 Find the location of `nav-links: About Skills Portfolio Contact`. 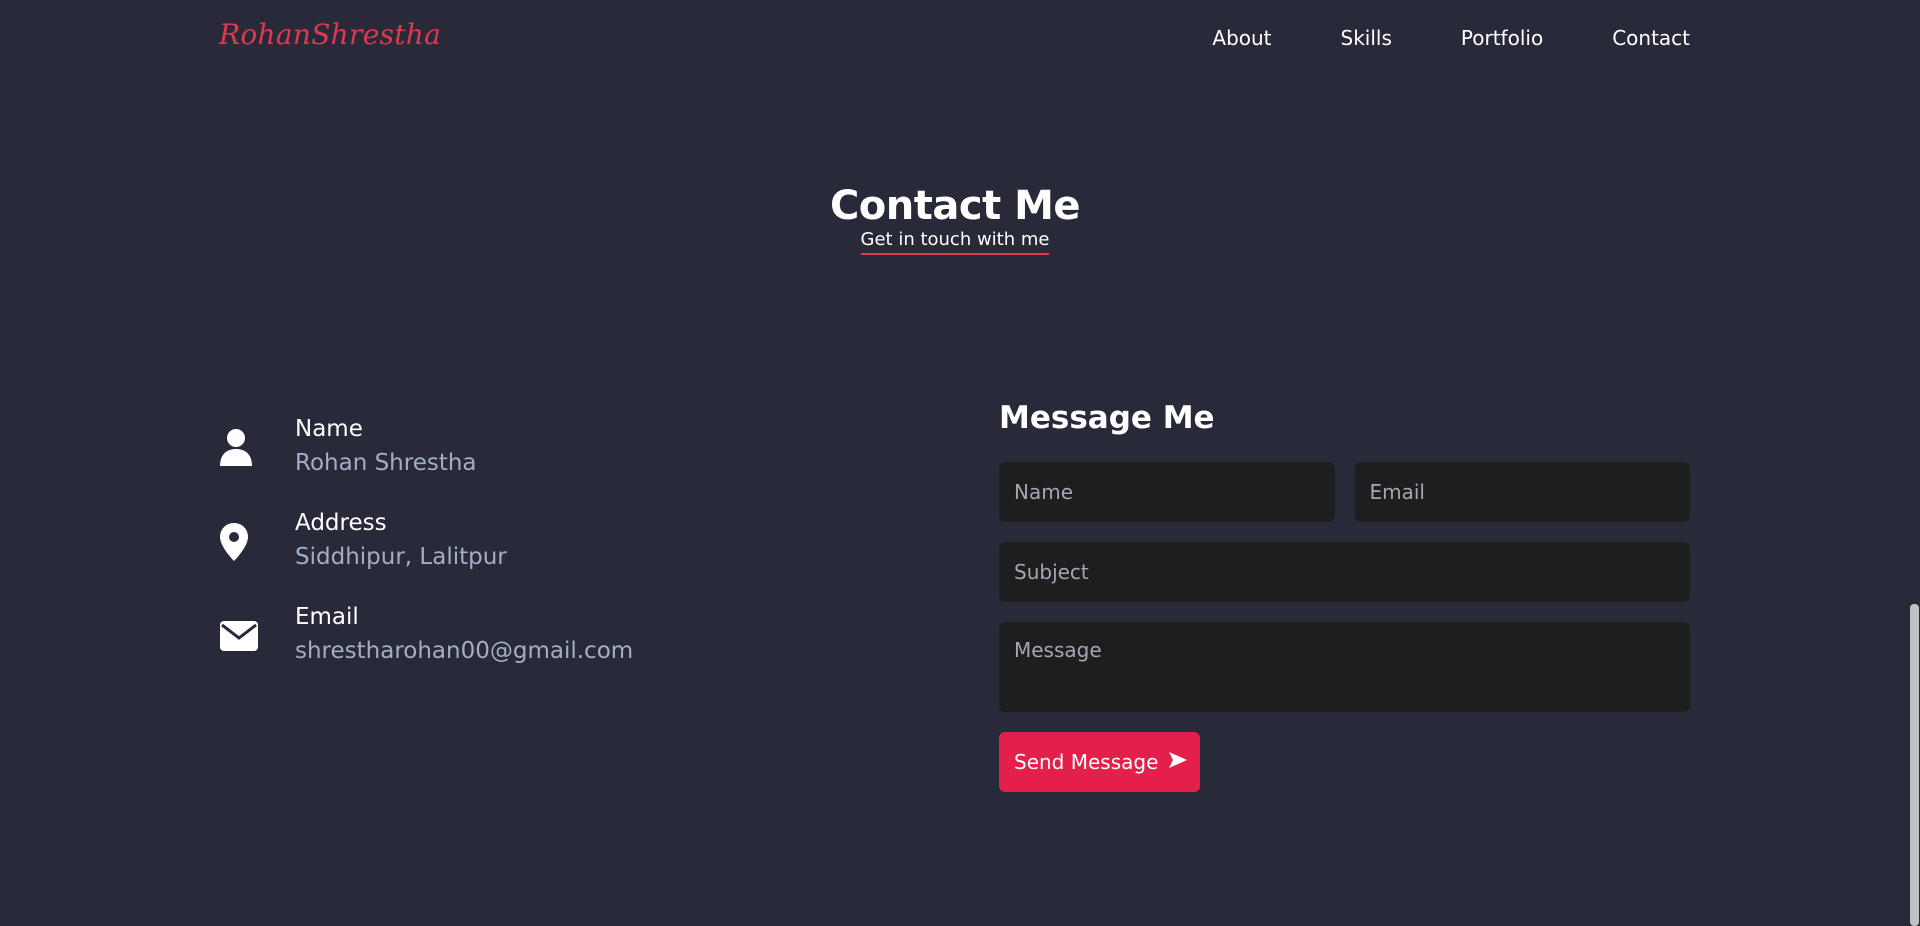

nav-links: About Skills Portfolio Contact is located at coordinates (1416, 38).